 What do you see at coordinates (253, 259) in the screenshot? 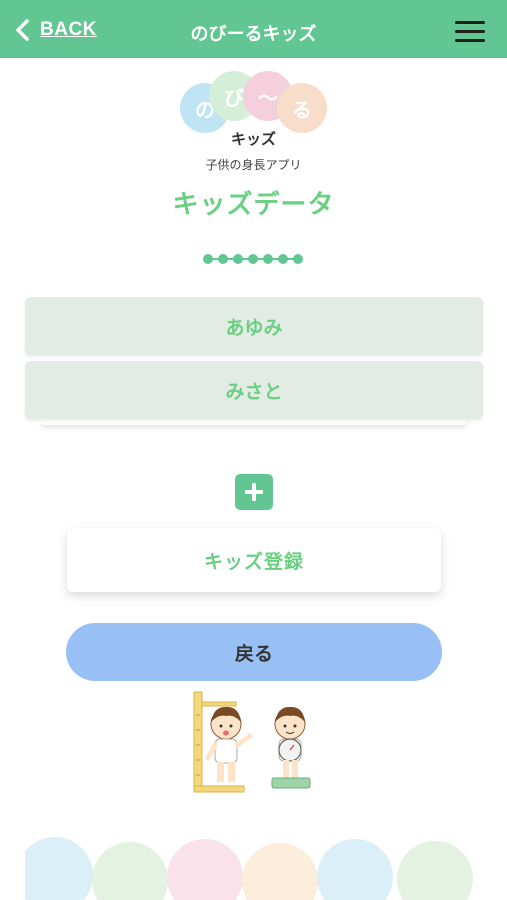
I see `dotted-divider` at bounding box center [253, 259].